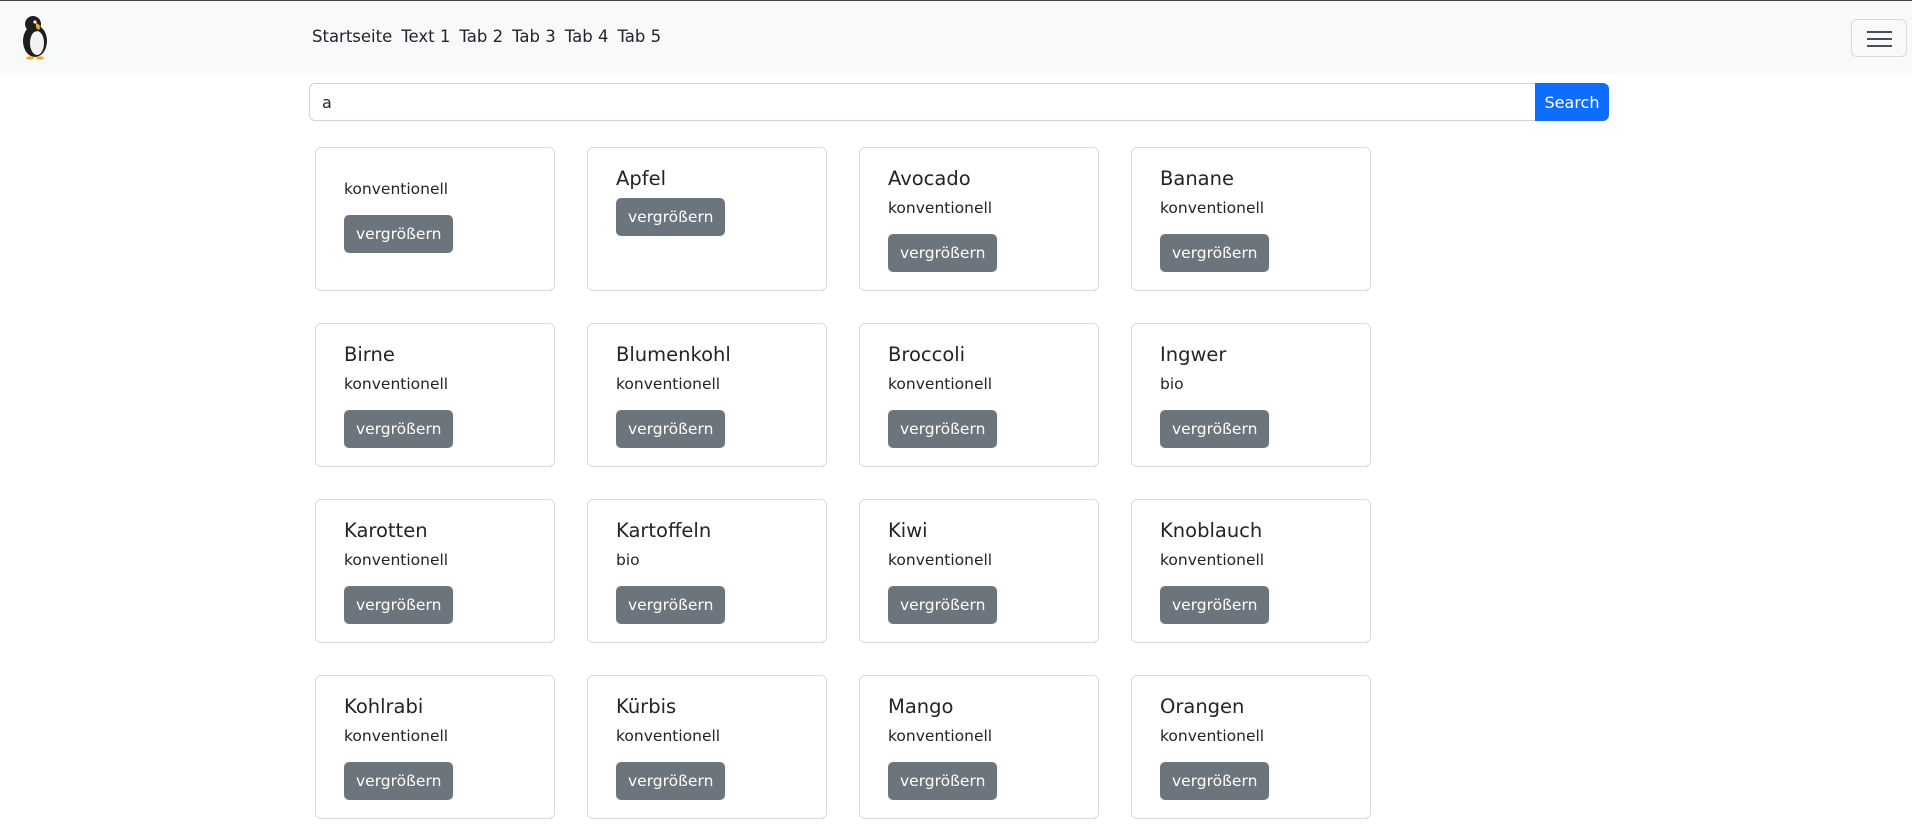 This screenshot has height=837, width=1912. Describe the element at coordinates (481, 36) in the screenshot. I see `nav-link-tab-2: Tab 2` at that location.